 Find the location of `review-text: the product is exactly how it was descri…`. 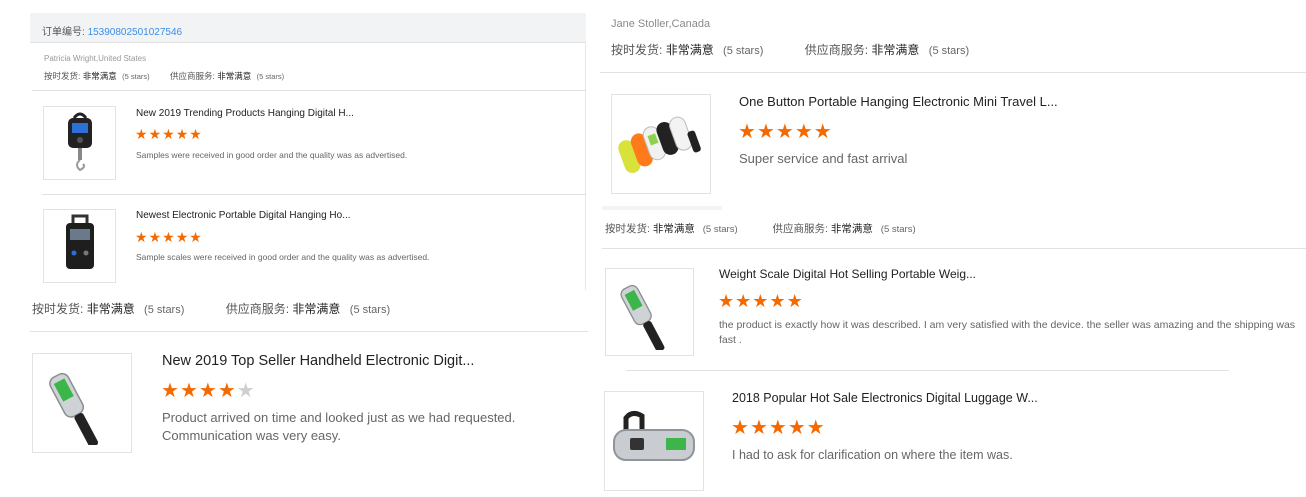

review-text: the product is exactly how it was descri… is located at coordinates (1007, 332).